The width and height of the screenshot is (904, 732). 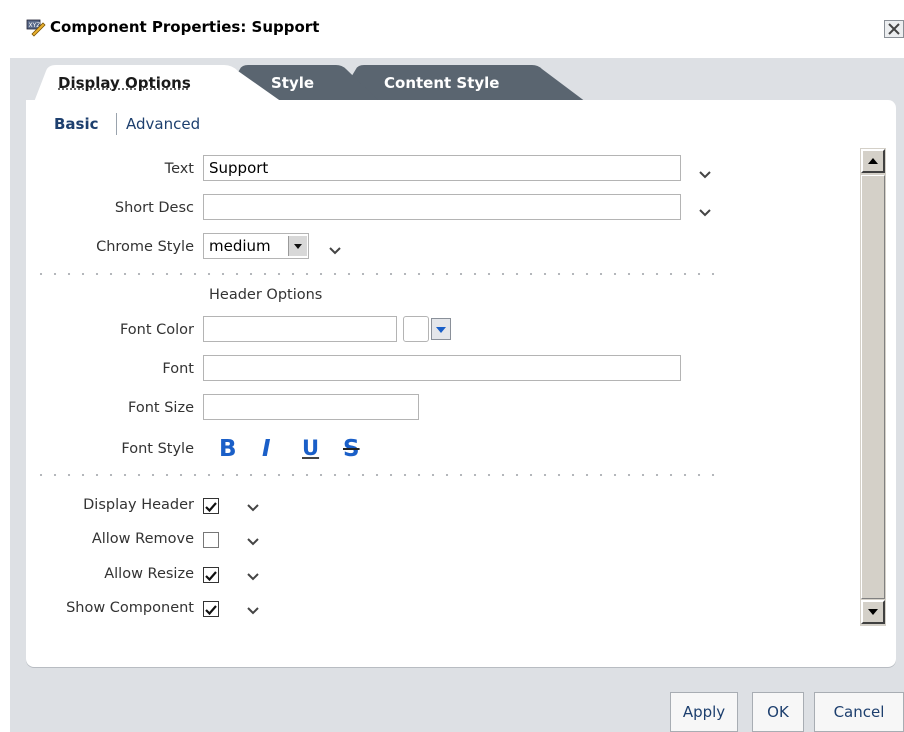 What do you see at coordinates (297, 246) in the screenshot?
I see `dropdown-arrow-icon` at bounding box center [297, 246].